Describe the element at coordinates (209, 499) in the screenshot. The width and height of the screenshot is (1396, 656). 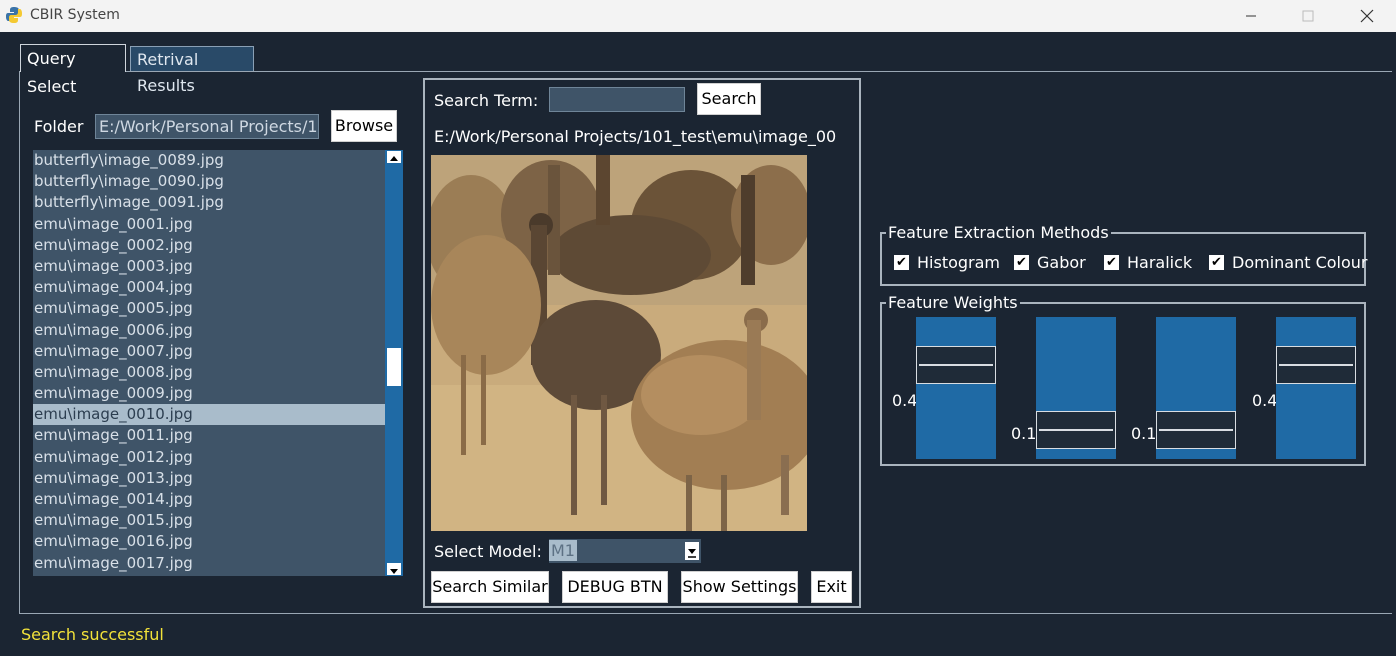
I see `list-item: emu\image_0014.jpg` at that location.